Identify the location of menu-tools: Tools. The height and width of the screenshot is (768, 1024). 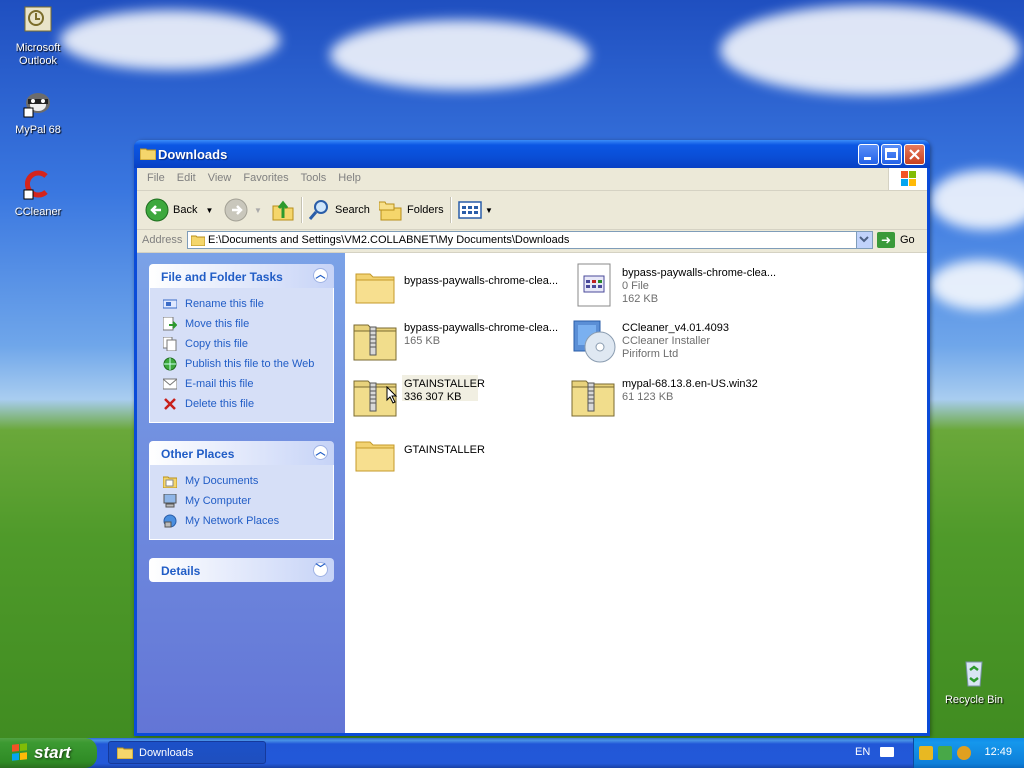
(314, 176).